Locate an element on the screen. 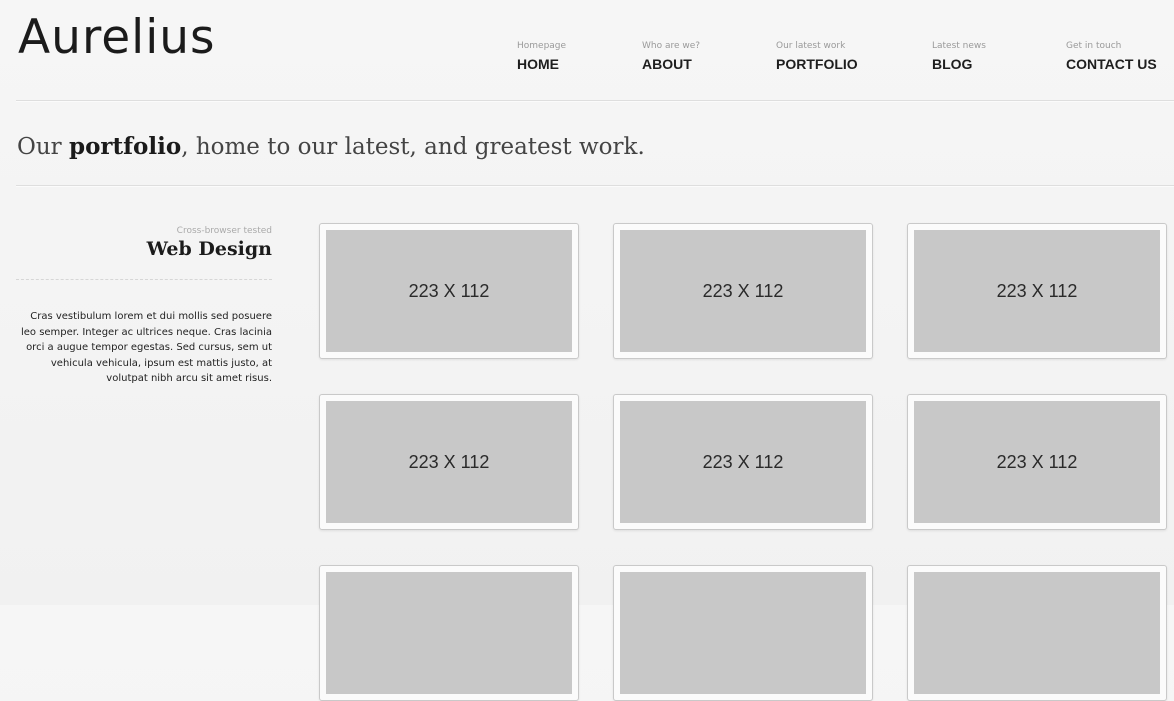 This screenshot has width=1174, height=701. nav-item-subtitle: Latest news is located at coordinates (959, 46).